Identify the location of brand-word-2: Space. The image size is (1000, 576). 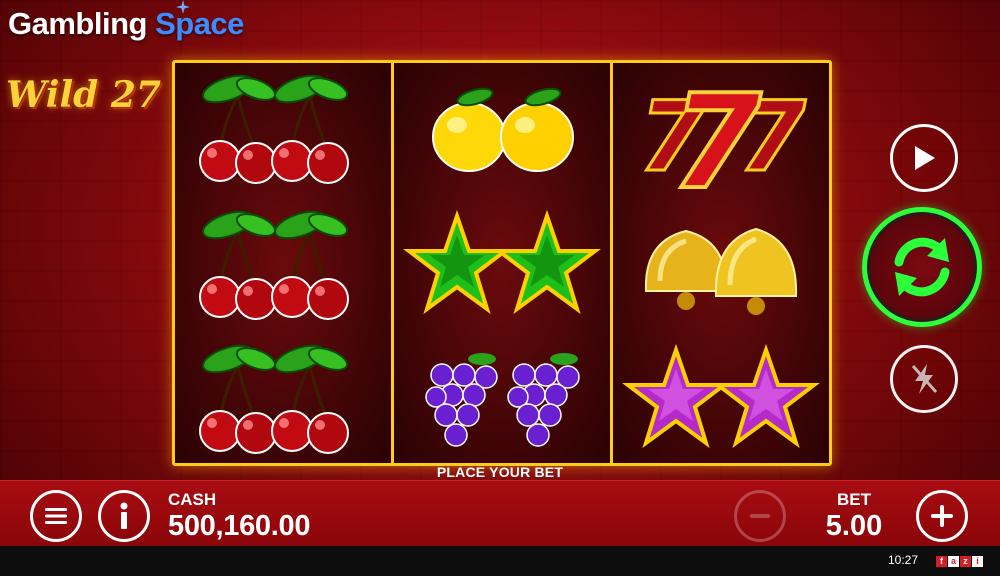
(199, 23).